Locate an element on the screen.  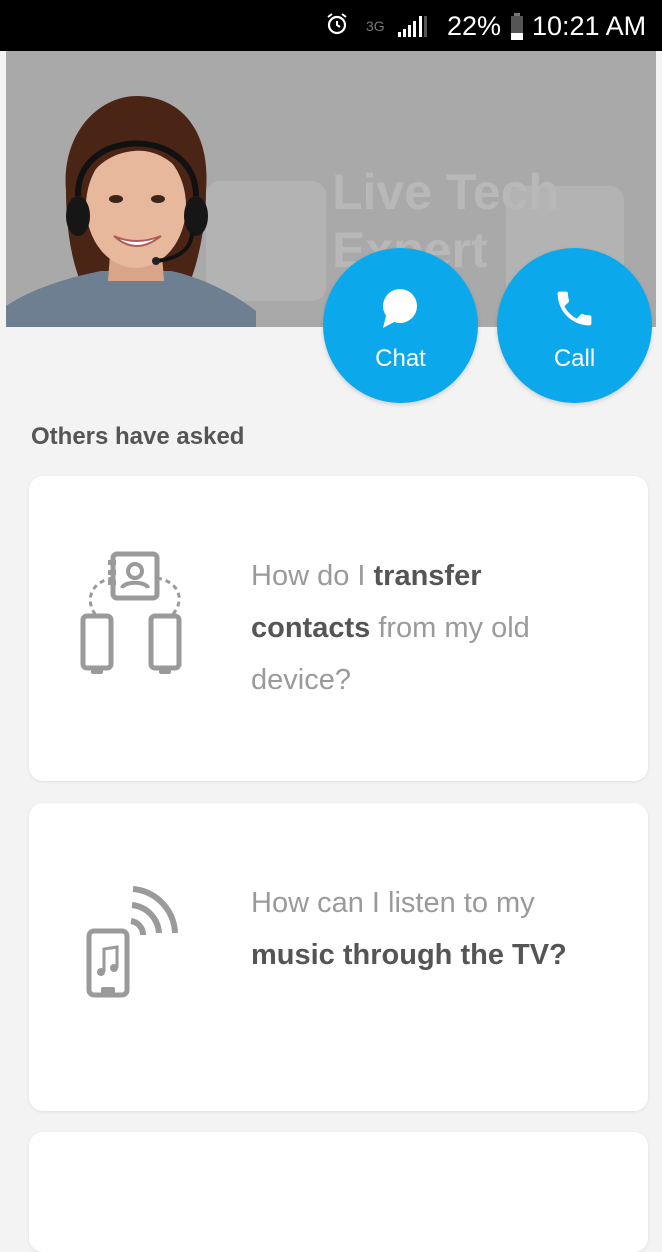
chat-button: Chat is located at coordinates (400, 325).